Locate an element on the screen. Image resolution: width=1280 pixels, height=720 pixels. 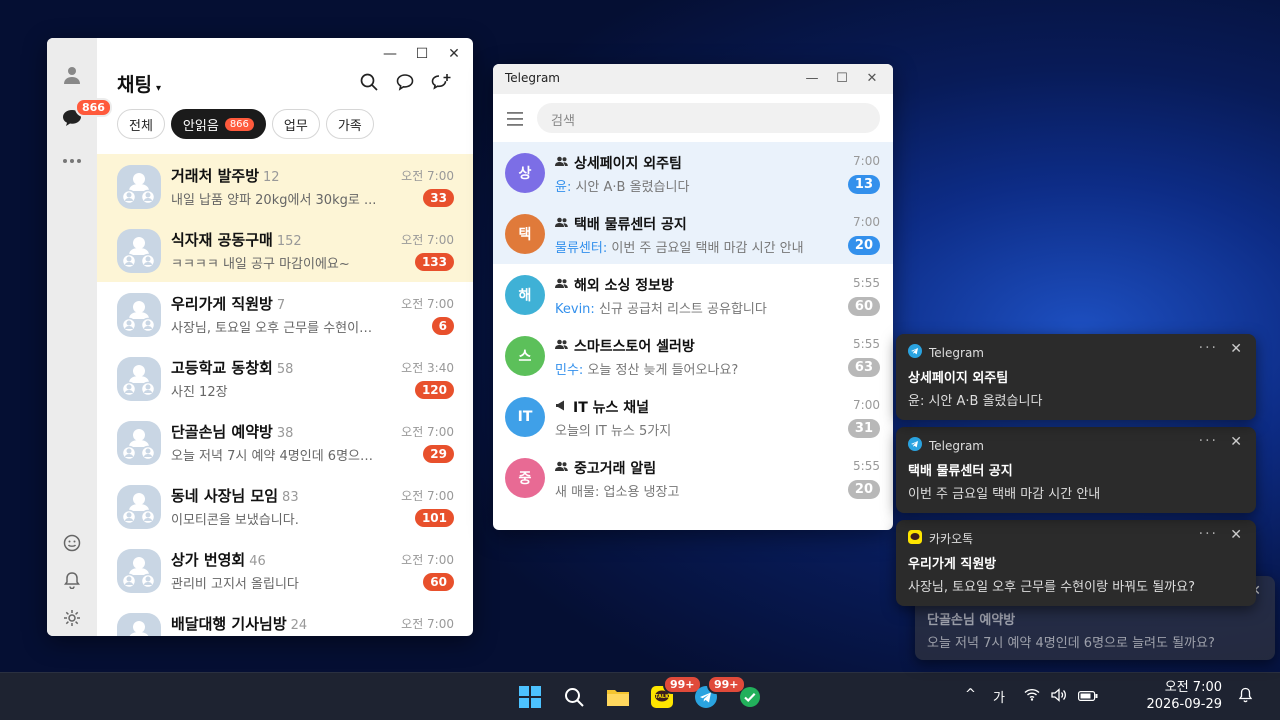
chat-avatar: IT is located at coordinates (525, 417).